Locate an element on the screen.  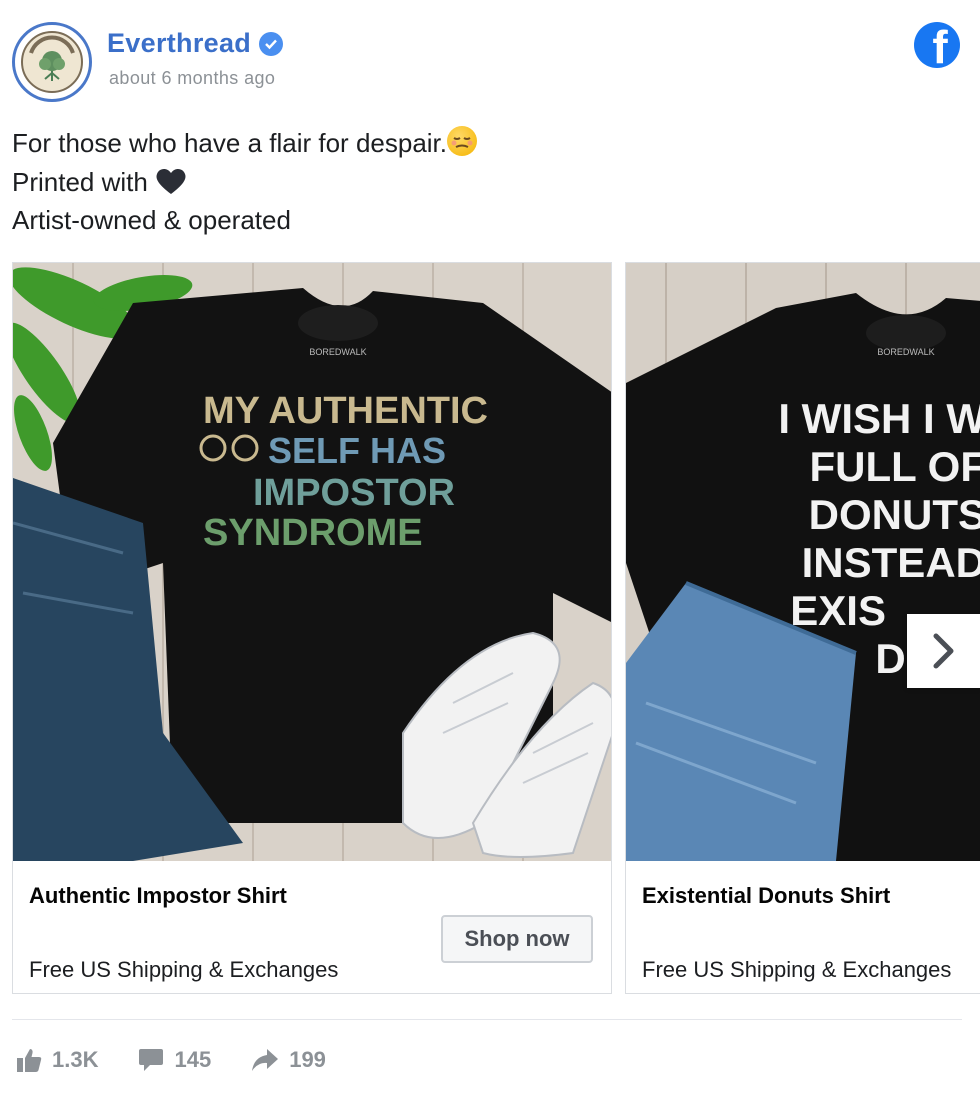
shirt-print-line: MY AUTHENTIC is located at coordinates (345, 411).